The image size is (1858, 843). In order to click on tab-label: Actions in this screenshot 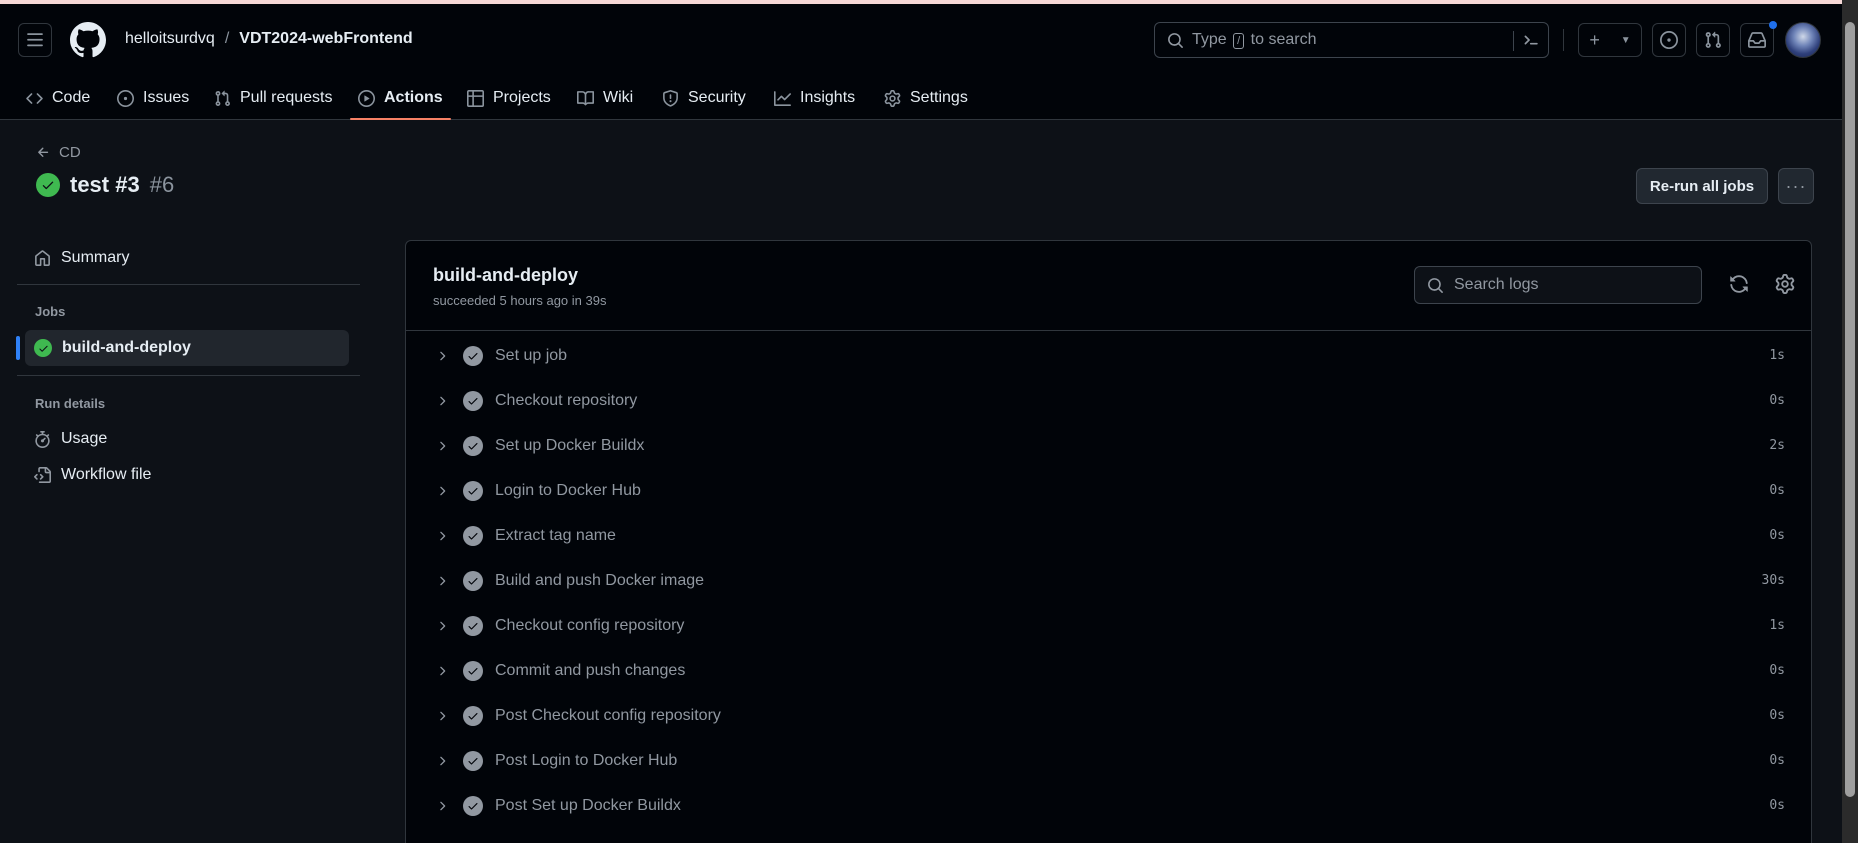, I will do `click(413, 97)`.